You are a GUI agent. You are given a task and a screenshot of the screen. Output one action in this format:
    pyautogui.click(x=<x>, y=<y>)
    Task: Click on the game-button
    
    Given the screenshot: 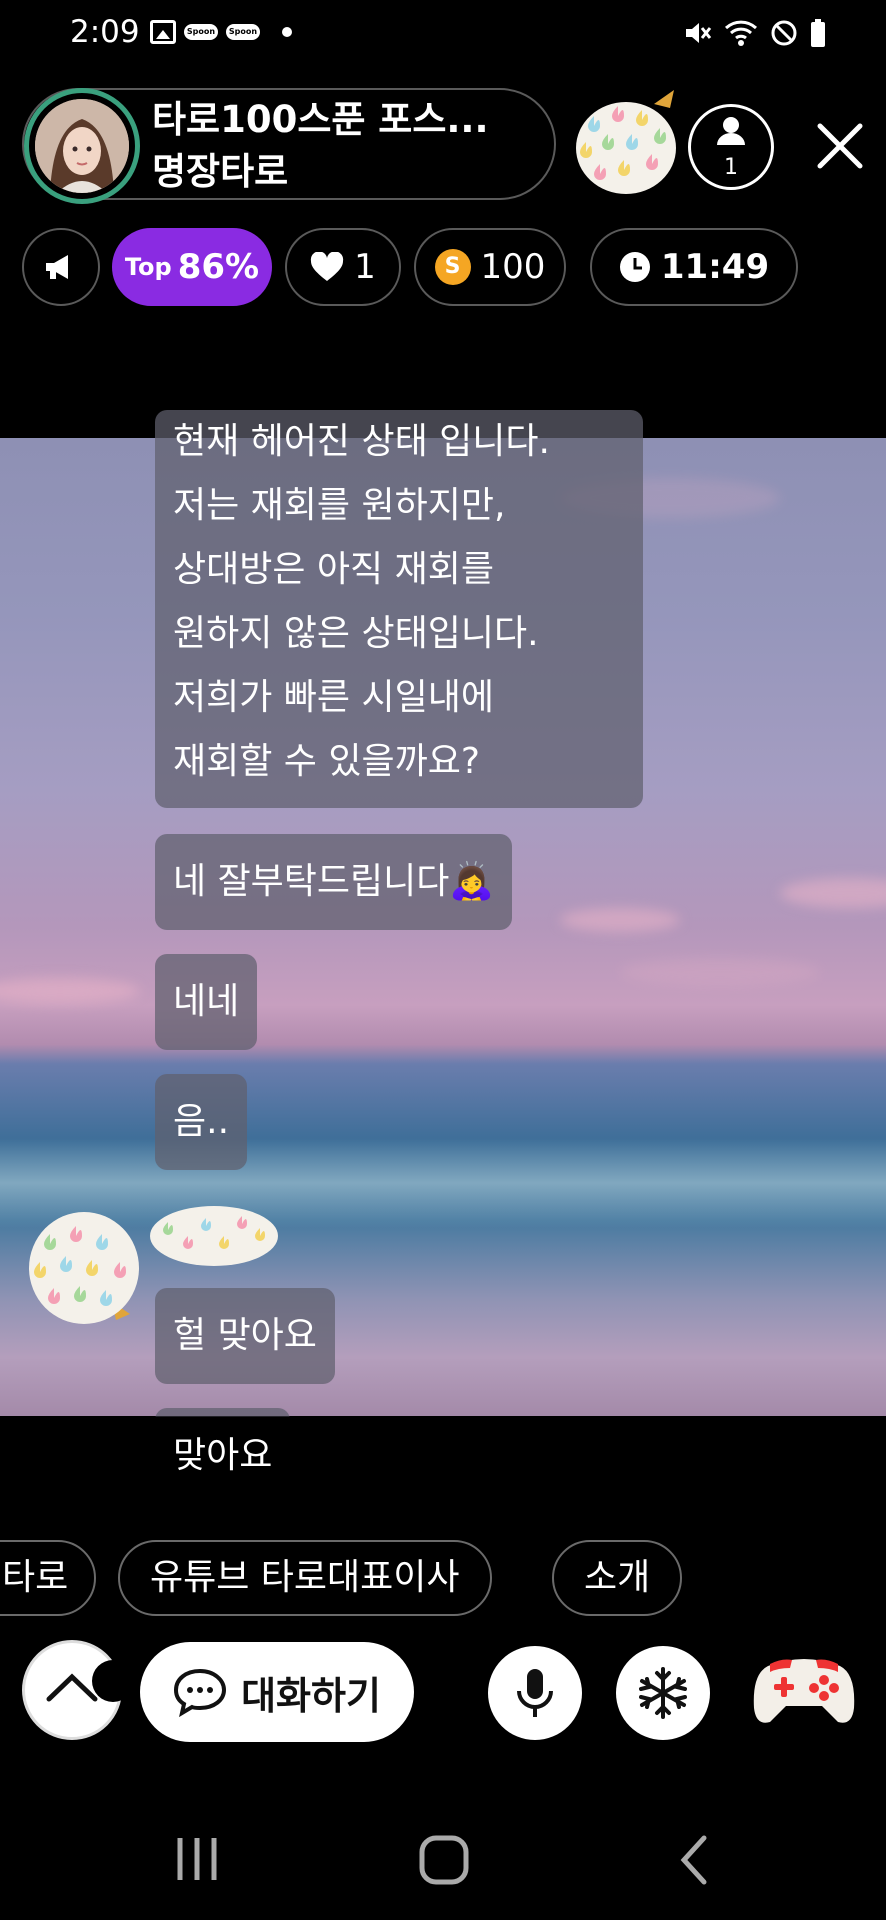 What is the action you would take?
    pyautogui.click(x=804, y=1690)
    